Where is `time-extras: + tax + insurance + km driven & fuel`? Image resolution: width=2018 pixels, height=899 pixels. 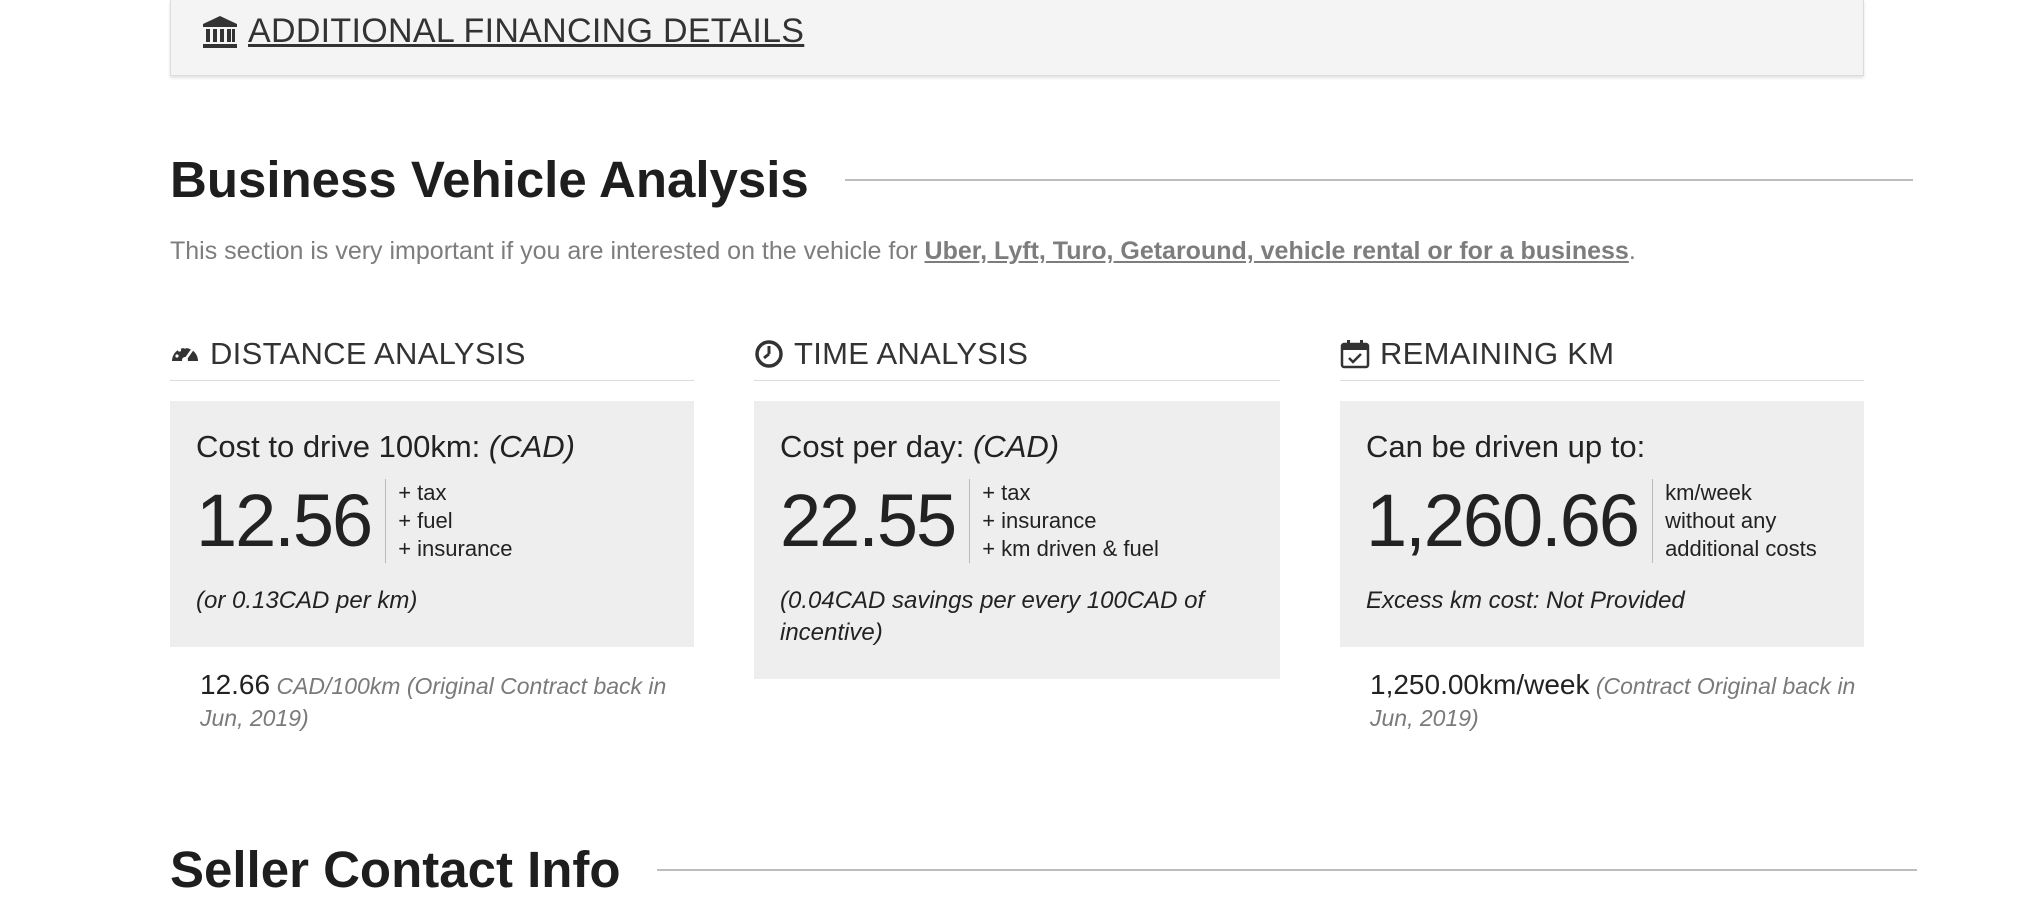 time-extras: + tax + insurance + km driven & fuel is located at coordinates (1064, 521).